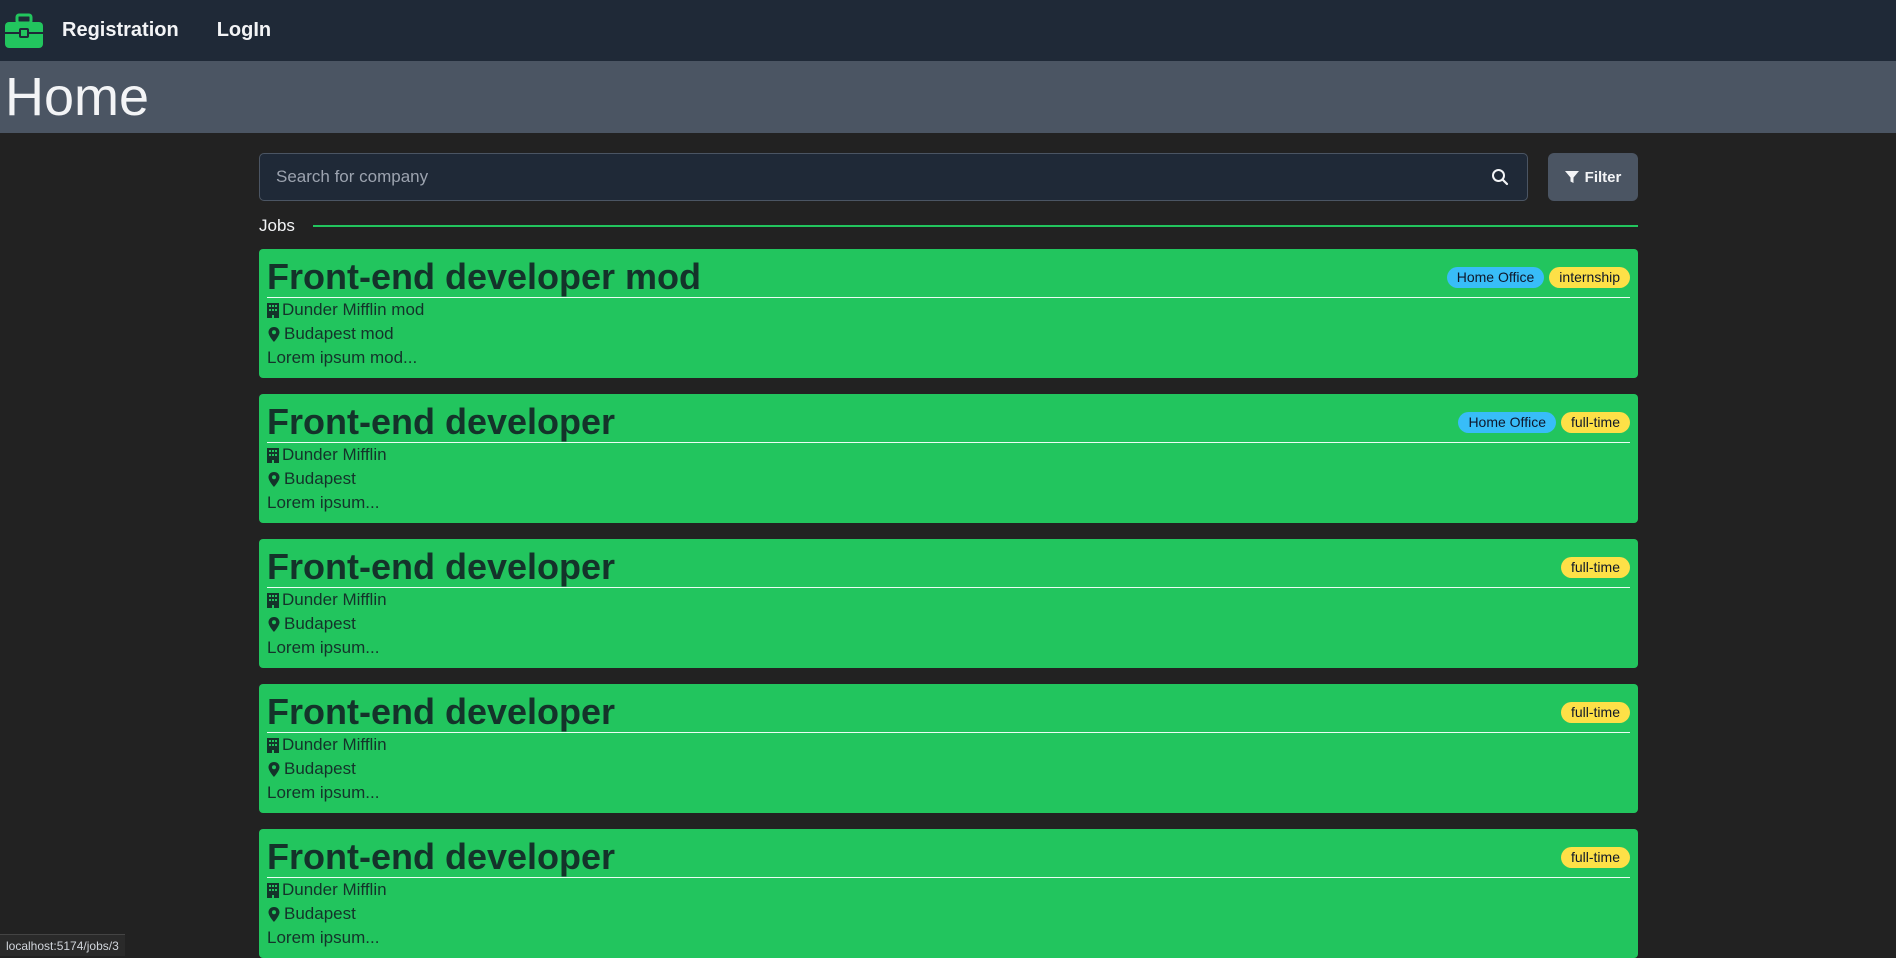 Image resolution: width=1896 pixels, height=958 pixels. Describe the element at coordinates (120, 30) in the screenshot. I see `nav-registration-link: Registration` at that location.